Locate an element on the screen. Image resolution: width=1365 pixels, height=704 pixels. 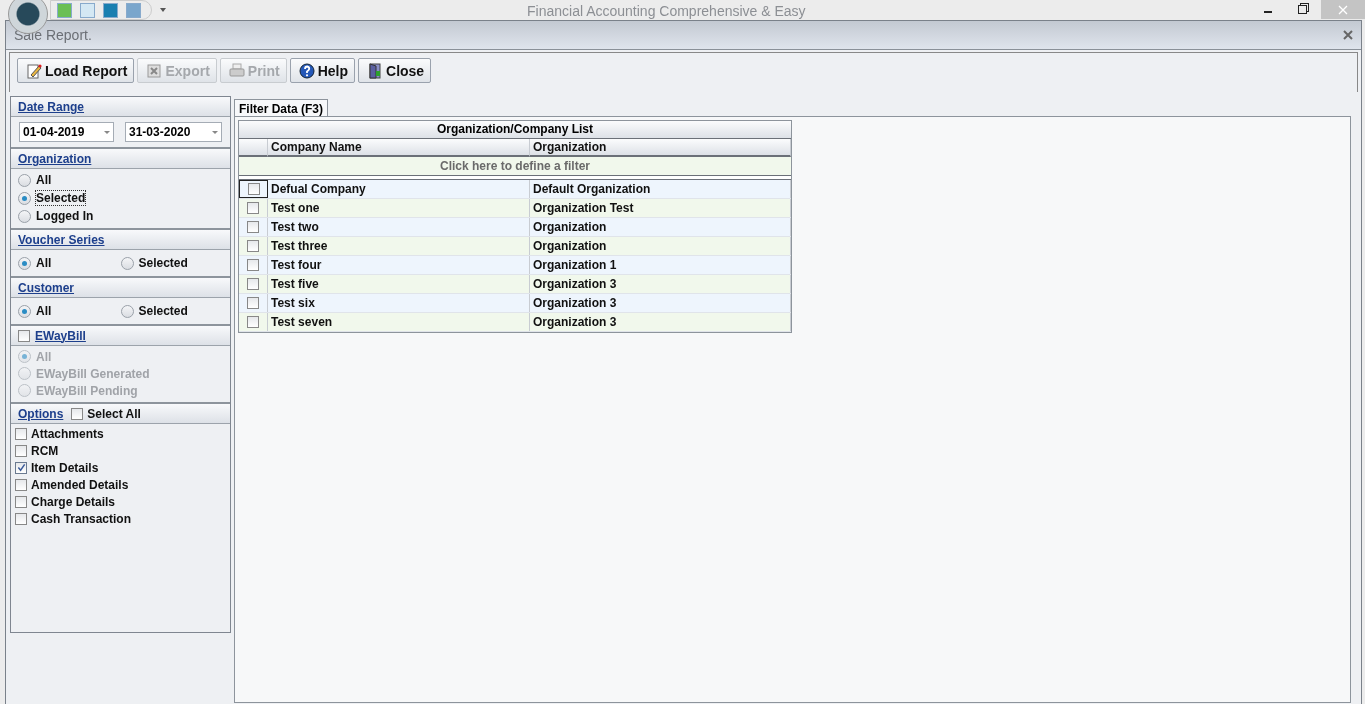
table-cell: Organization 1 is located at coordinates (660, 265).